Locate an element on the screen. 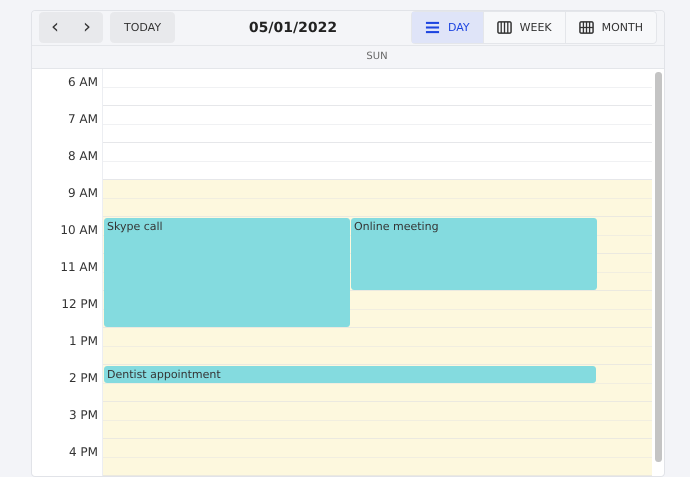 Image resolution: width=690 pixels, height=477 pixels. next-button: › is located at coordinates (87, 28).